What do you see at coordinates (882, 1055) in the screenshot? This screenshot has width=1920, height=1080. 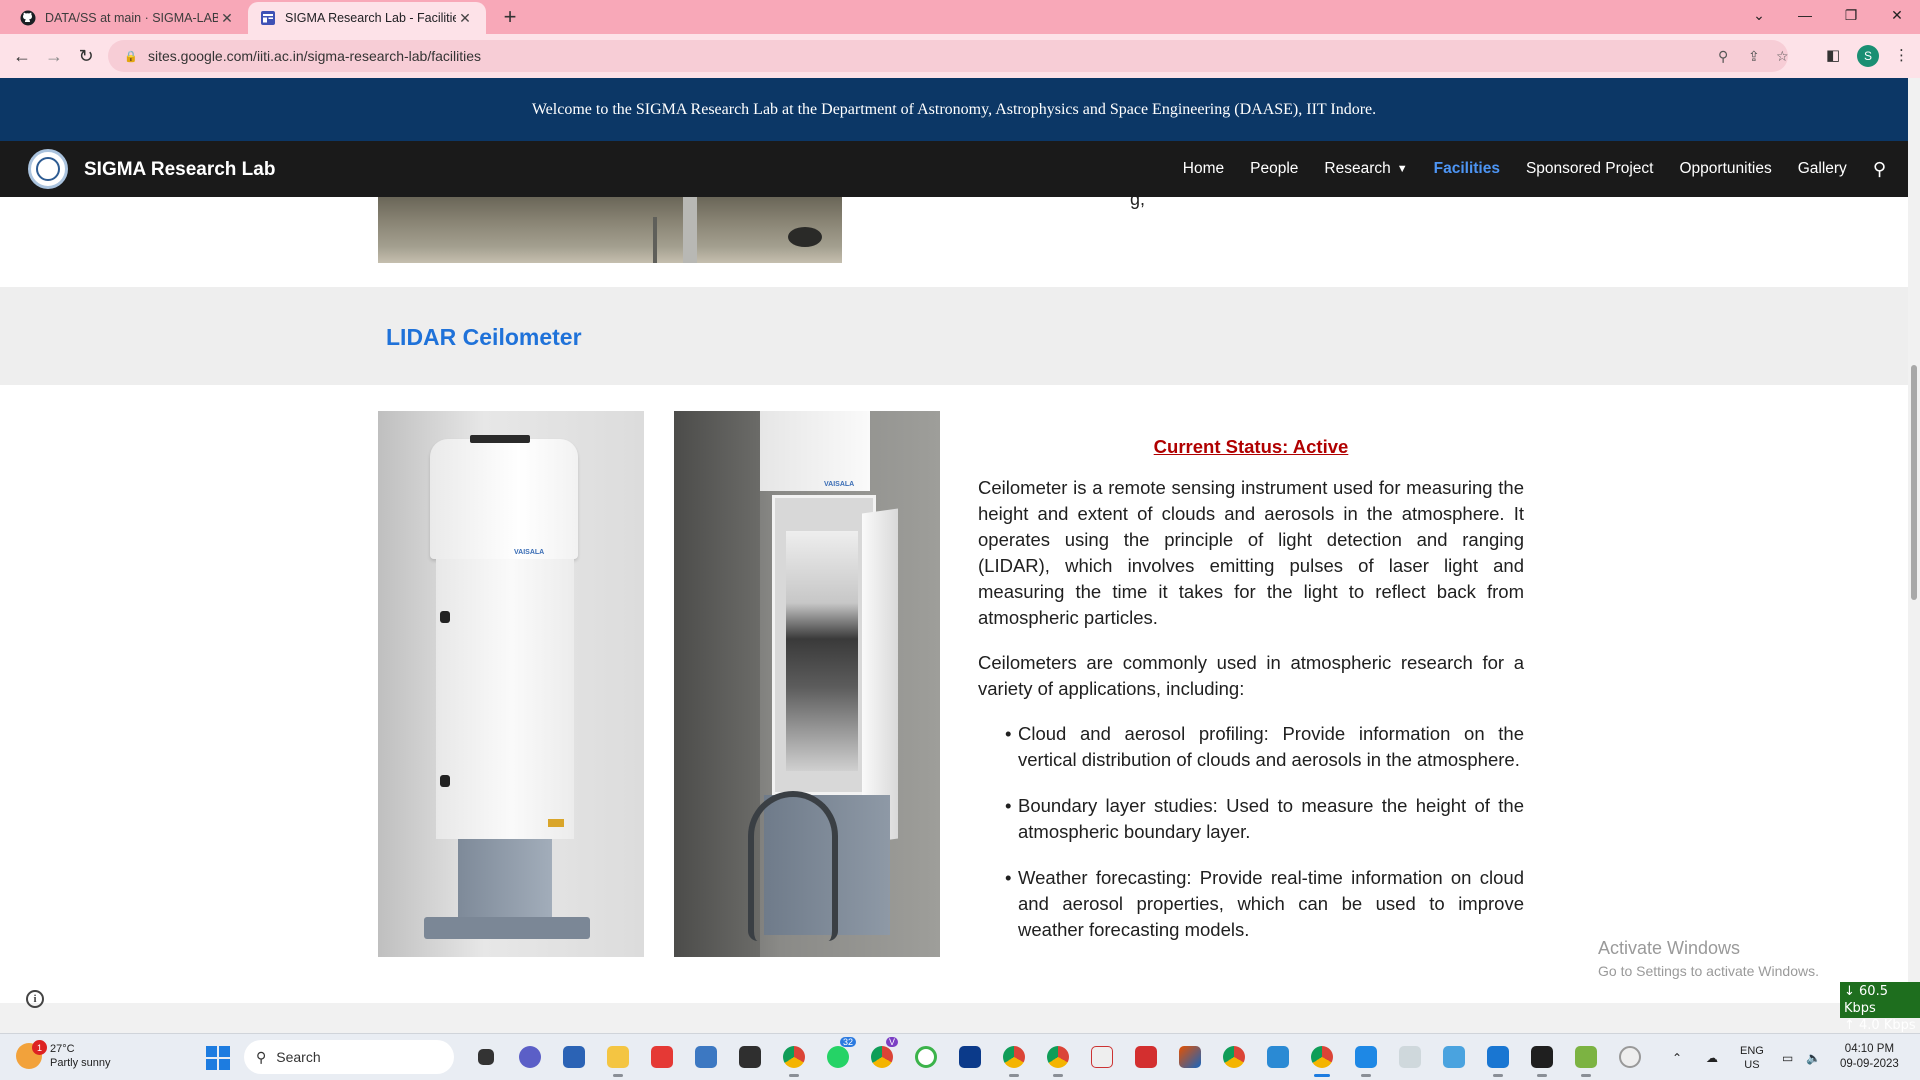 I see `chrome-profile-icon: V` at bounding box center [882, 1055].